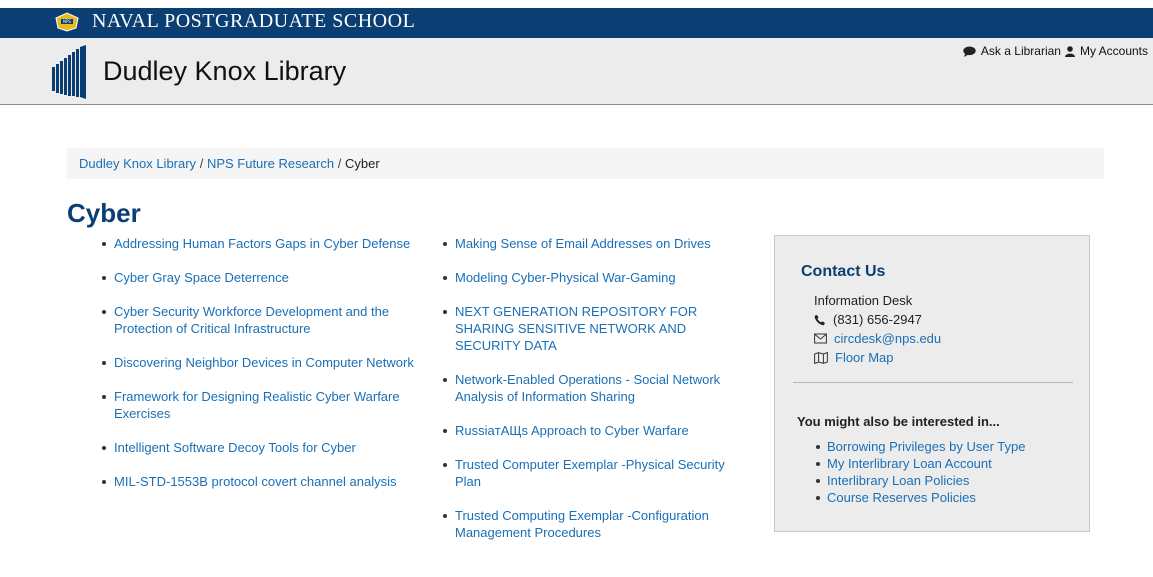 This screenshot has width=1153, height=577. What do you see at coordinates (926, 446) in the screenshot?
I see `related-link: Borrowing Privileges by User Type` at bounding box center [926, 446].